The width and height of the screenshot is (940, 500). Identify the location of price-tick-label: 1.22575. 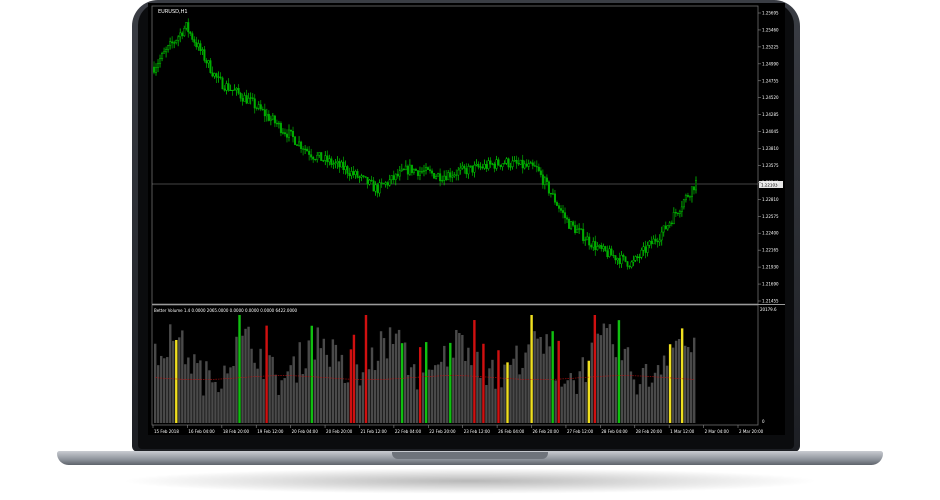
(770, 216).